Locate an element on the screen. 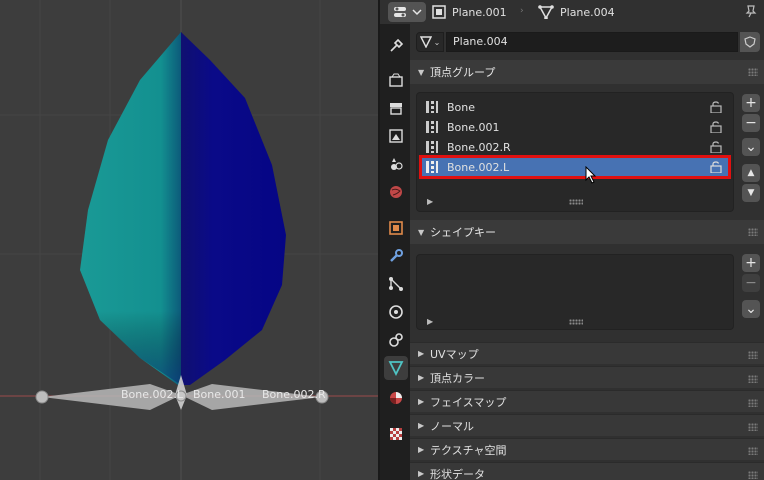  tab-data is located at coordinates (396, 368).